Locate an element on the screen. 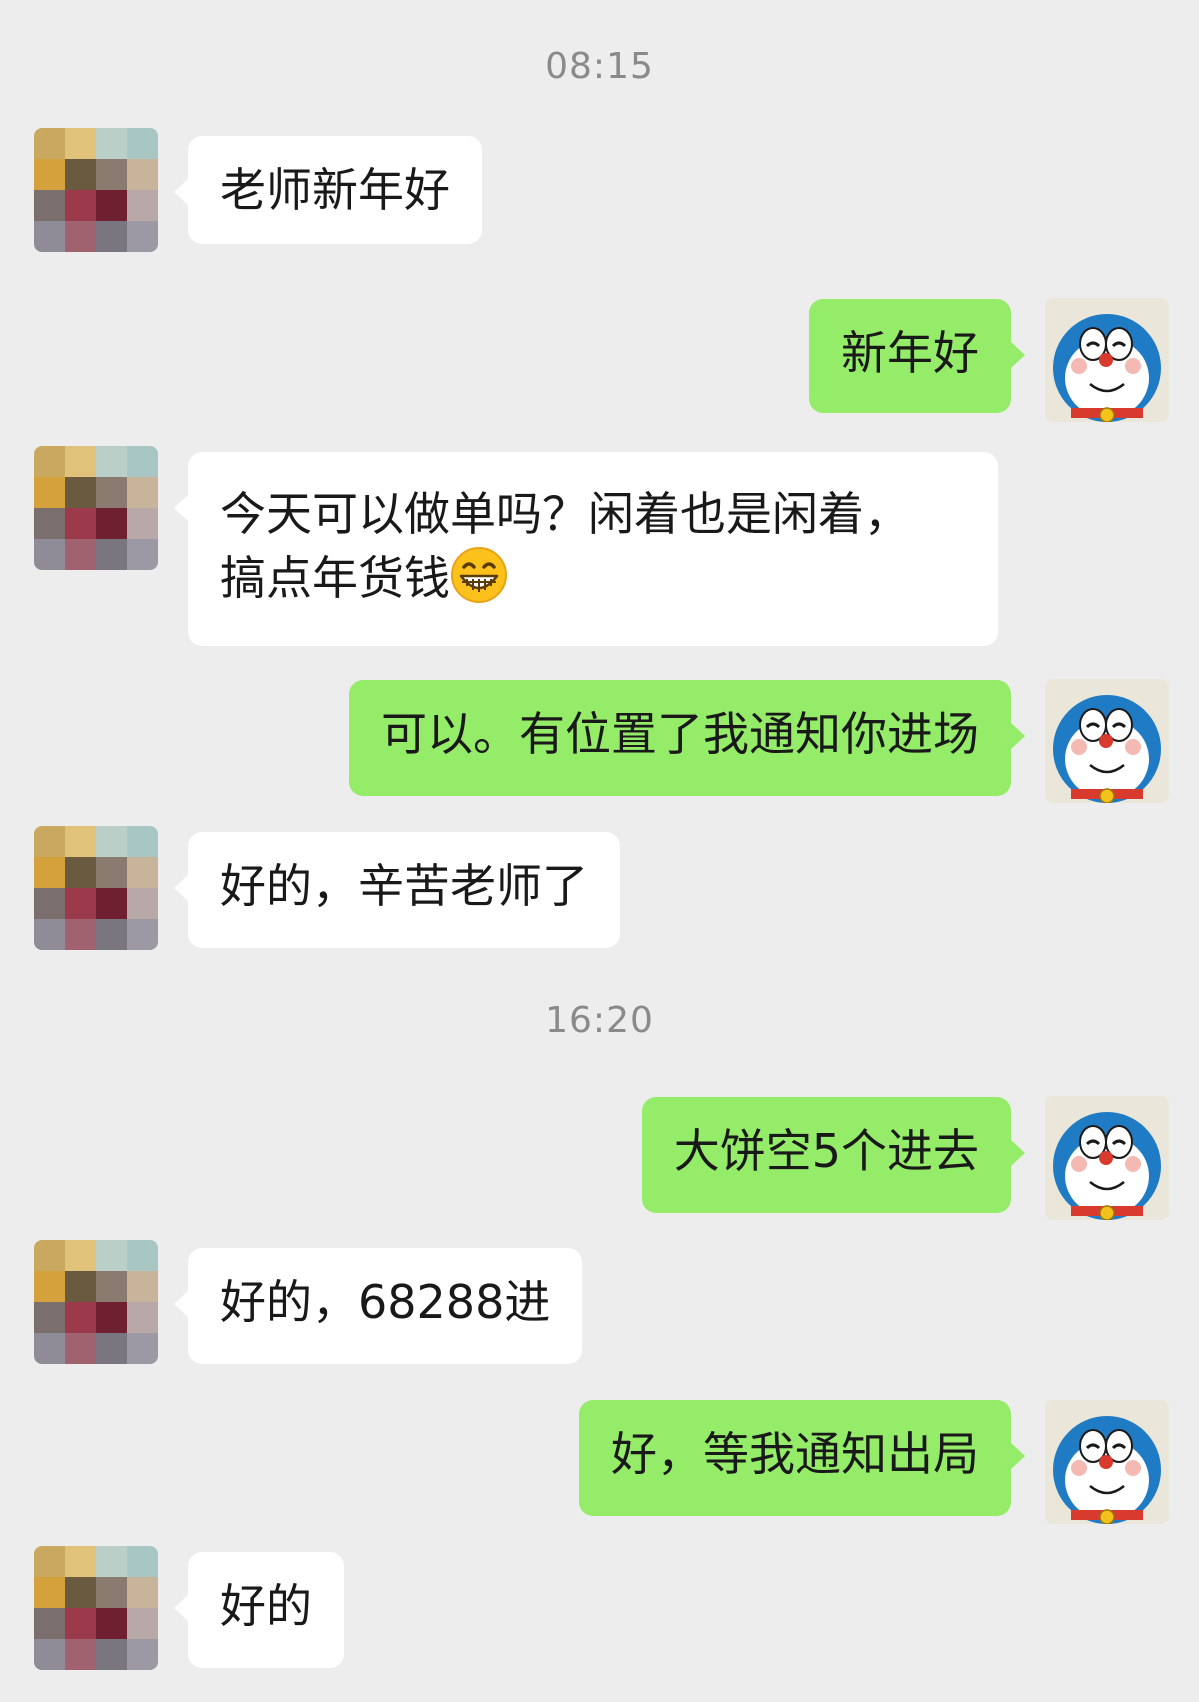 The height and width of the screenshot is (1702, 1199). message-bubble-outgoing: 大饼空5个进去 is located at coordinates (833, 1155).